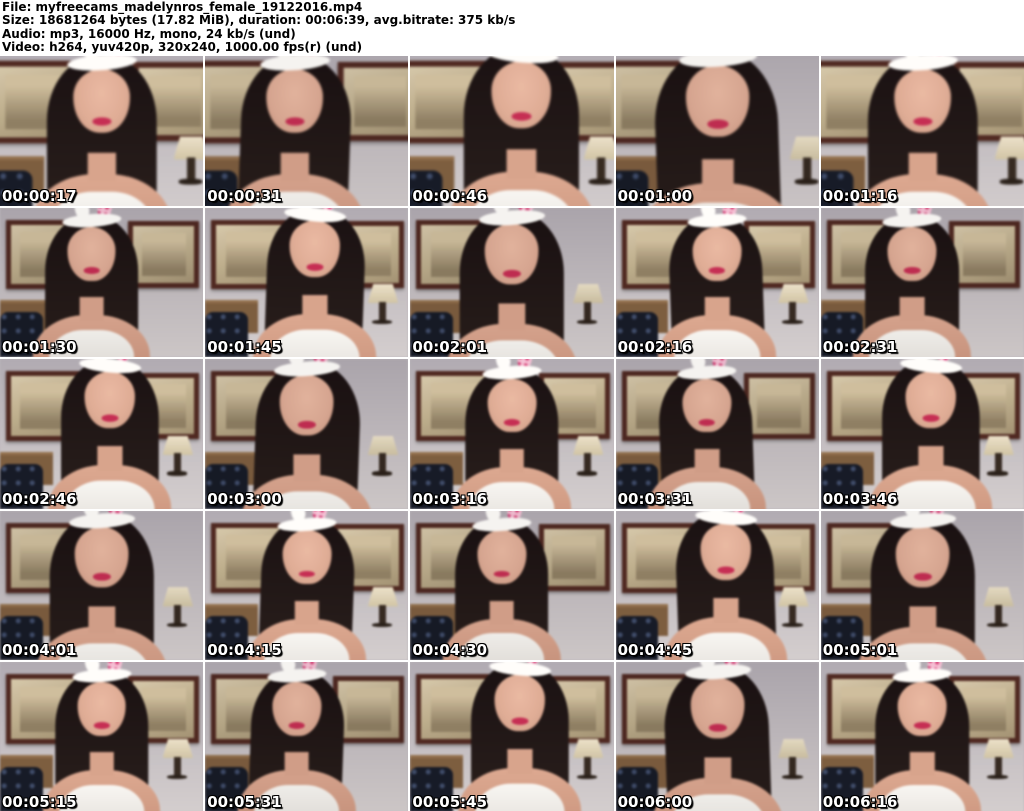  I want to click on timestamp-overlay: 00:00:46, so click(450, 195).